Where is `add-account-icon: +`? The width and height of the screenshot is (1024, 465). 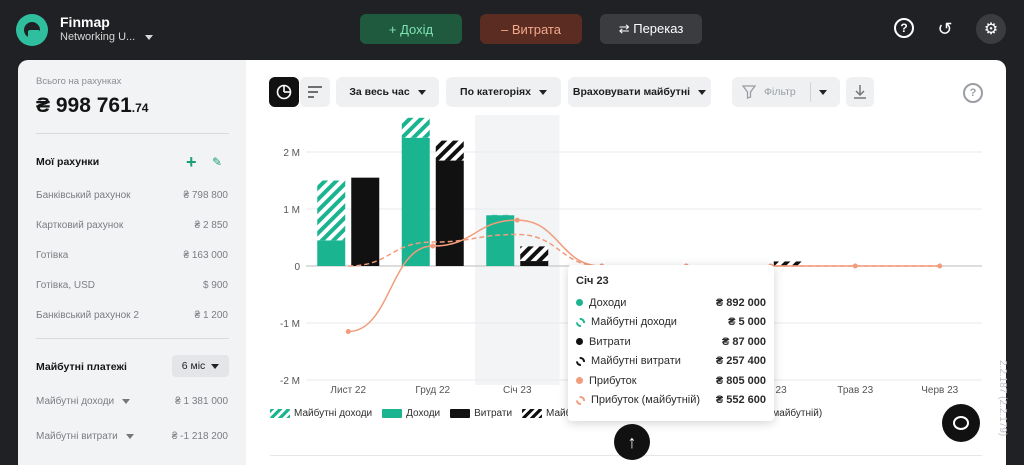
add-account-icon: + is located at coordinates (191, 162).